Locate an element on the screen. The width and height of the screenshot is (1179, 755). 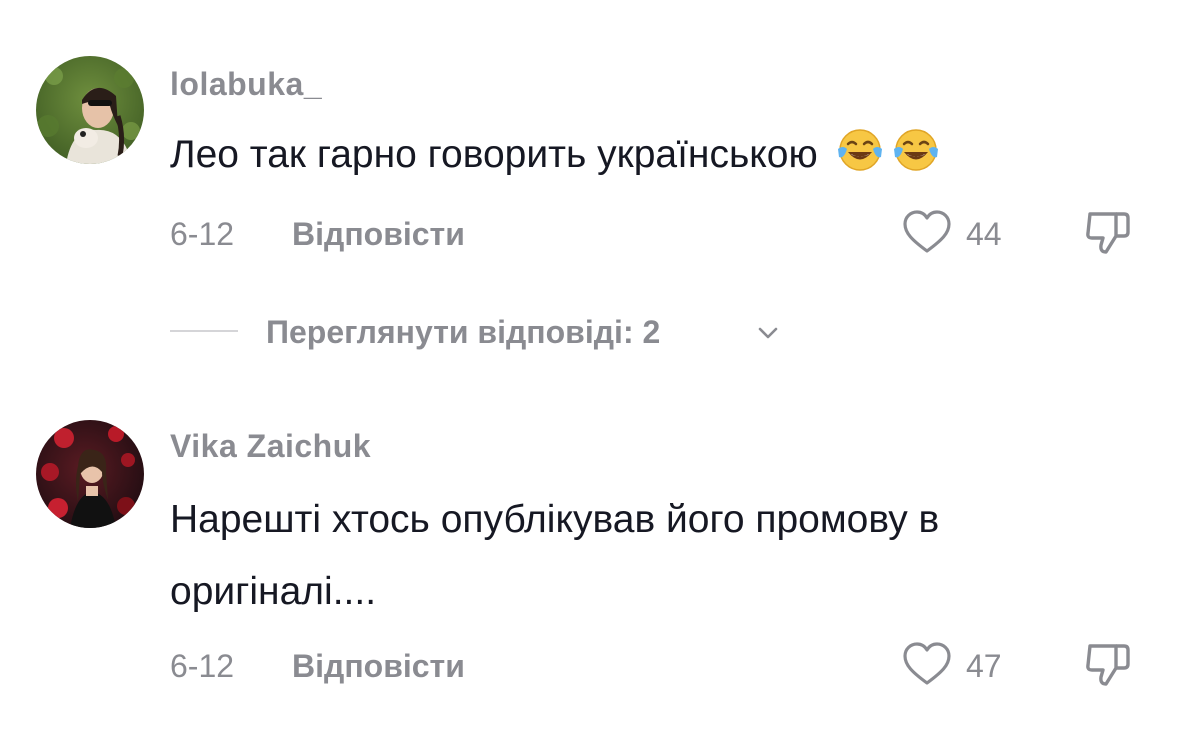
reply-button: Відповісти is located at coordinates (378, 666).